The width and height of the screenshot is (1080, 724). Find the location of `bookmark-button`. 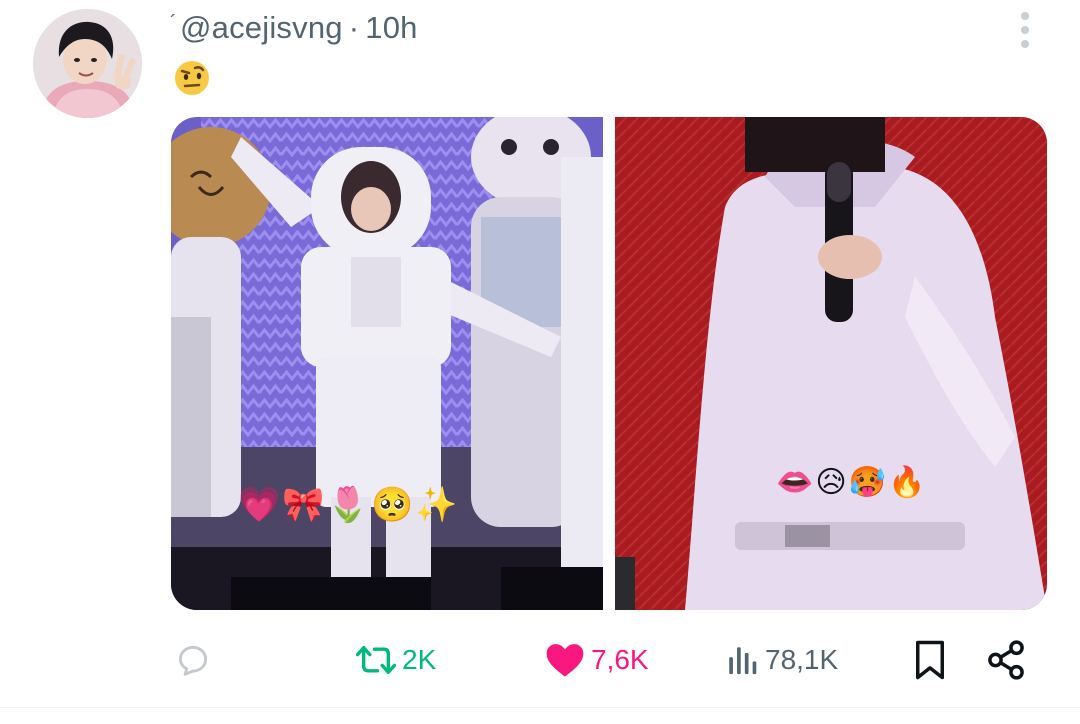

bookmark-button is located at coordinates (930, 660).